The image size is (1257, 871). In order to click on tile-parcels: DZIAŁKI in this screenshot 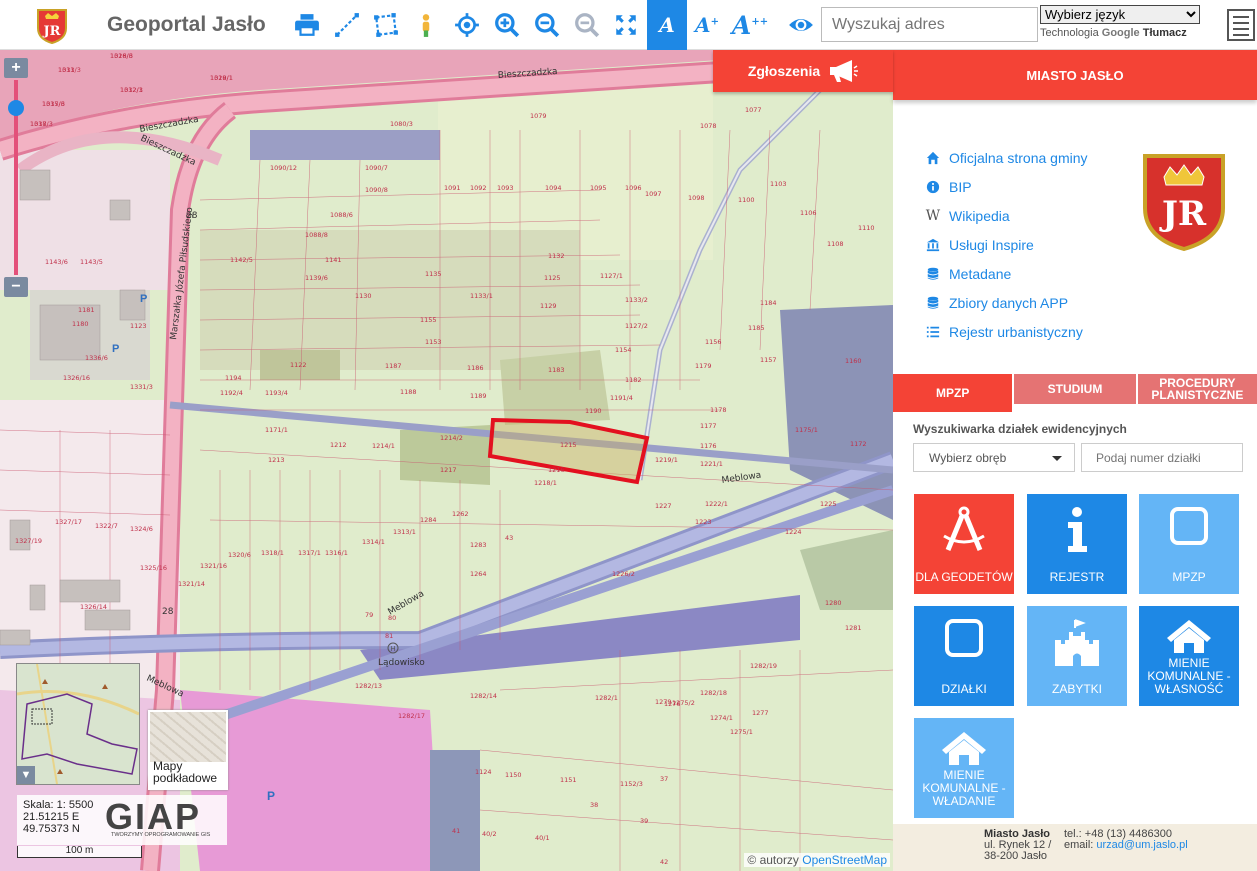, I will do `click(964, 656)`.